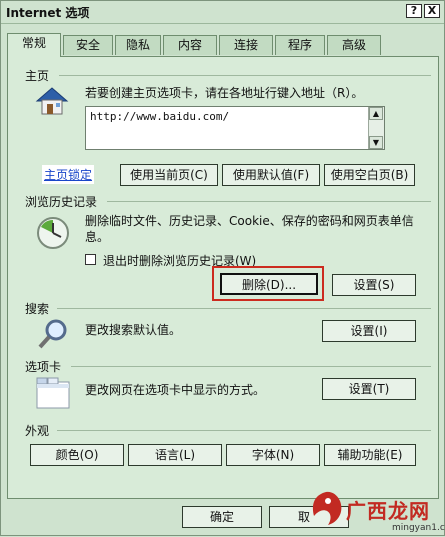 The height and width of the screenshot is (537, 445). Describe the element at coordinates (246, 45) in the screenshot. I see `tab-connections: 连接` at that location.